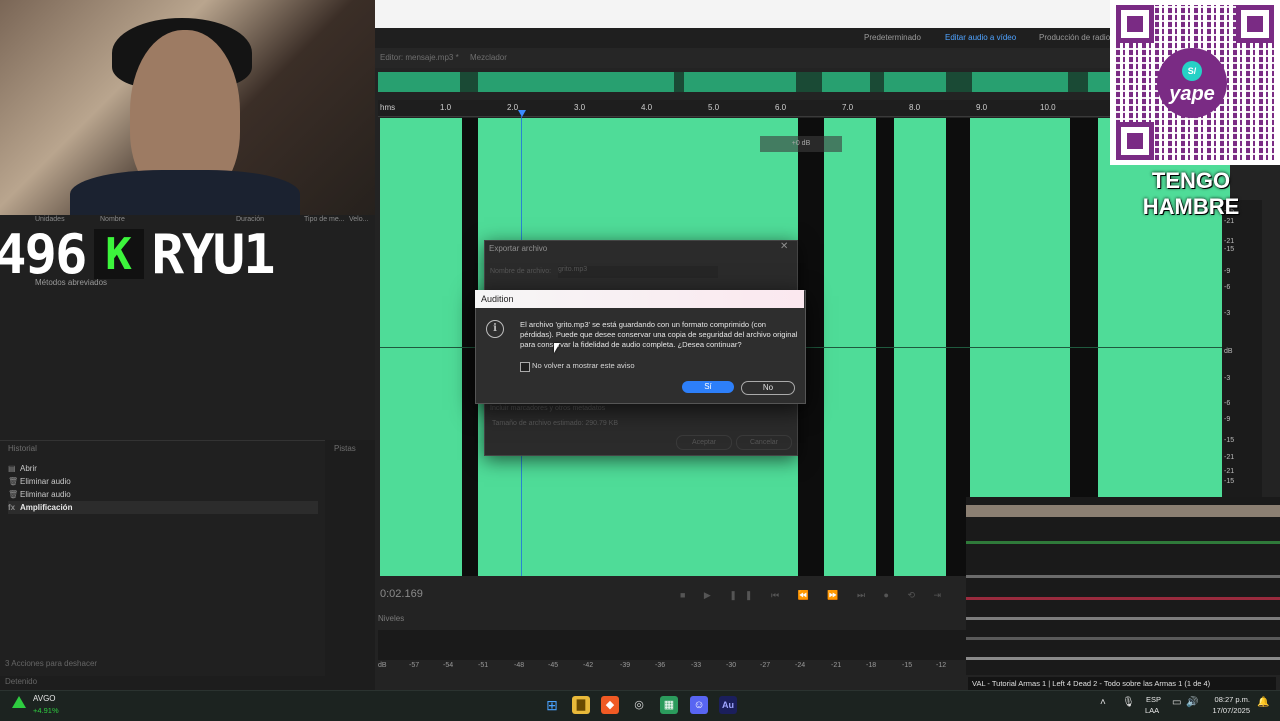 Image resolution: width=1280 pixels, height=721 pixels. Describe the element at coordinates (744, 82) in the screenshot. I see `waveform-overview` at that location.